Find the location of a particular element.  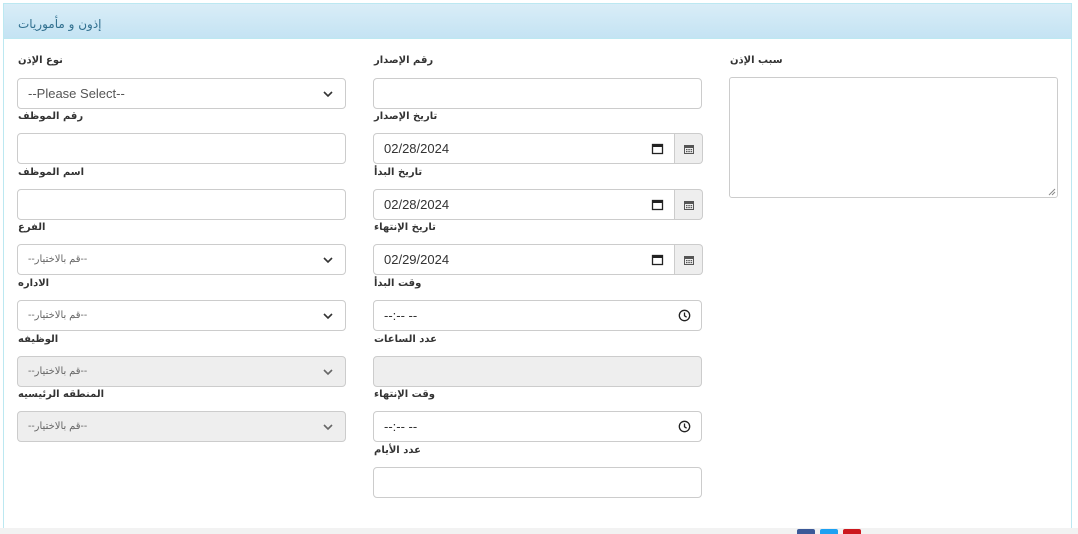

end-time-label: وقت الإنتهاء is located at coordinates (405, 394).